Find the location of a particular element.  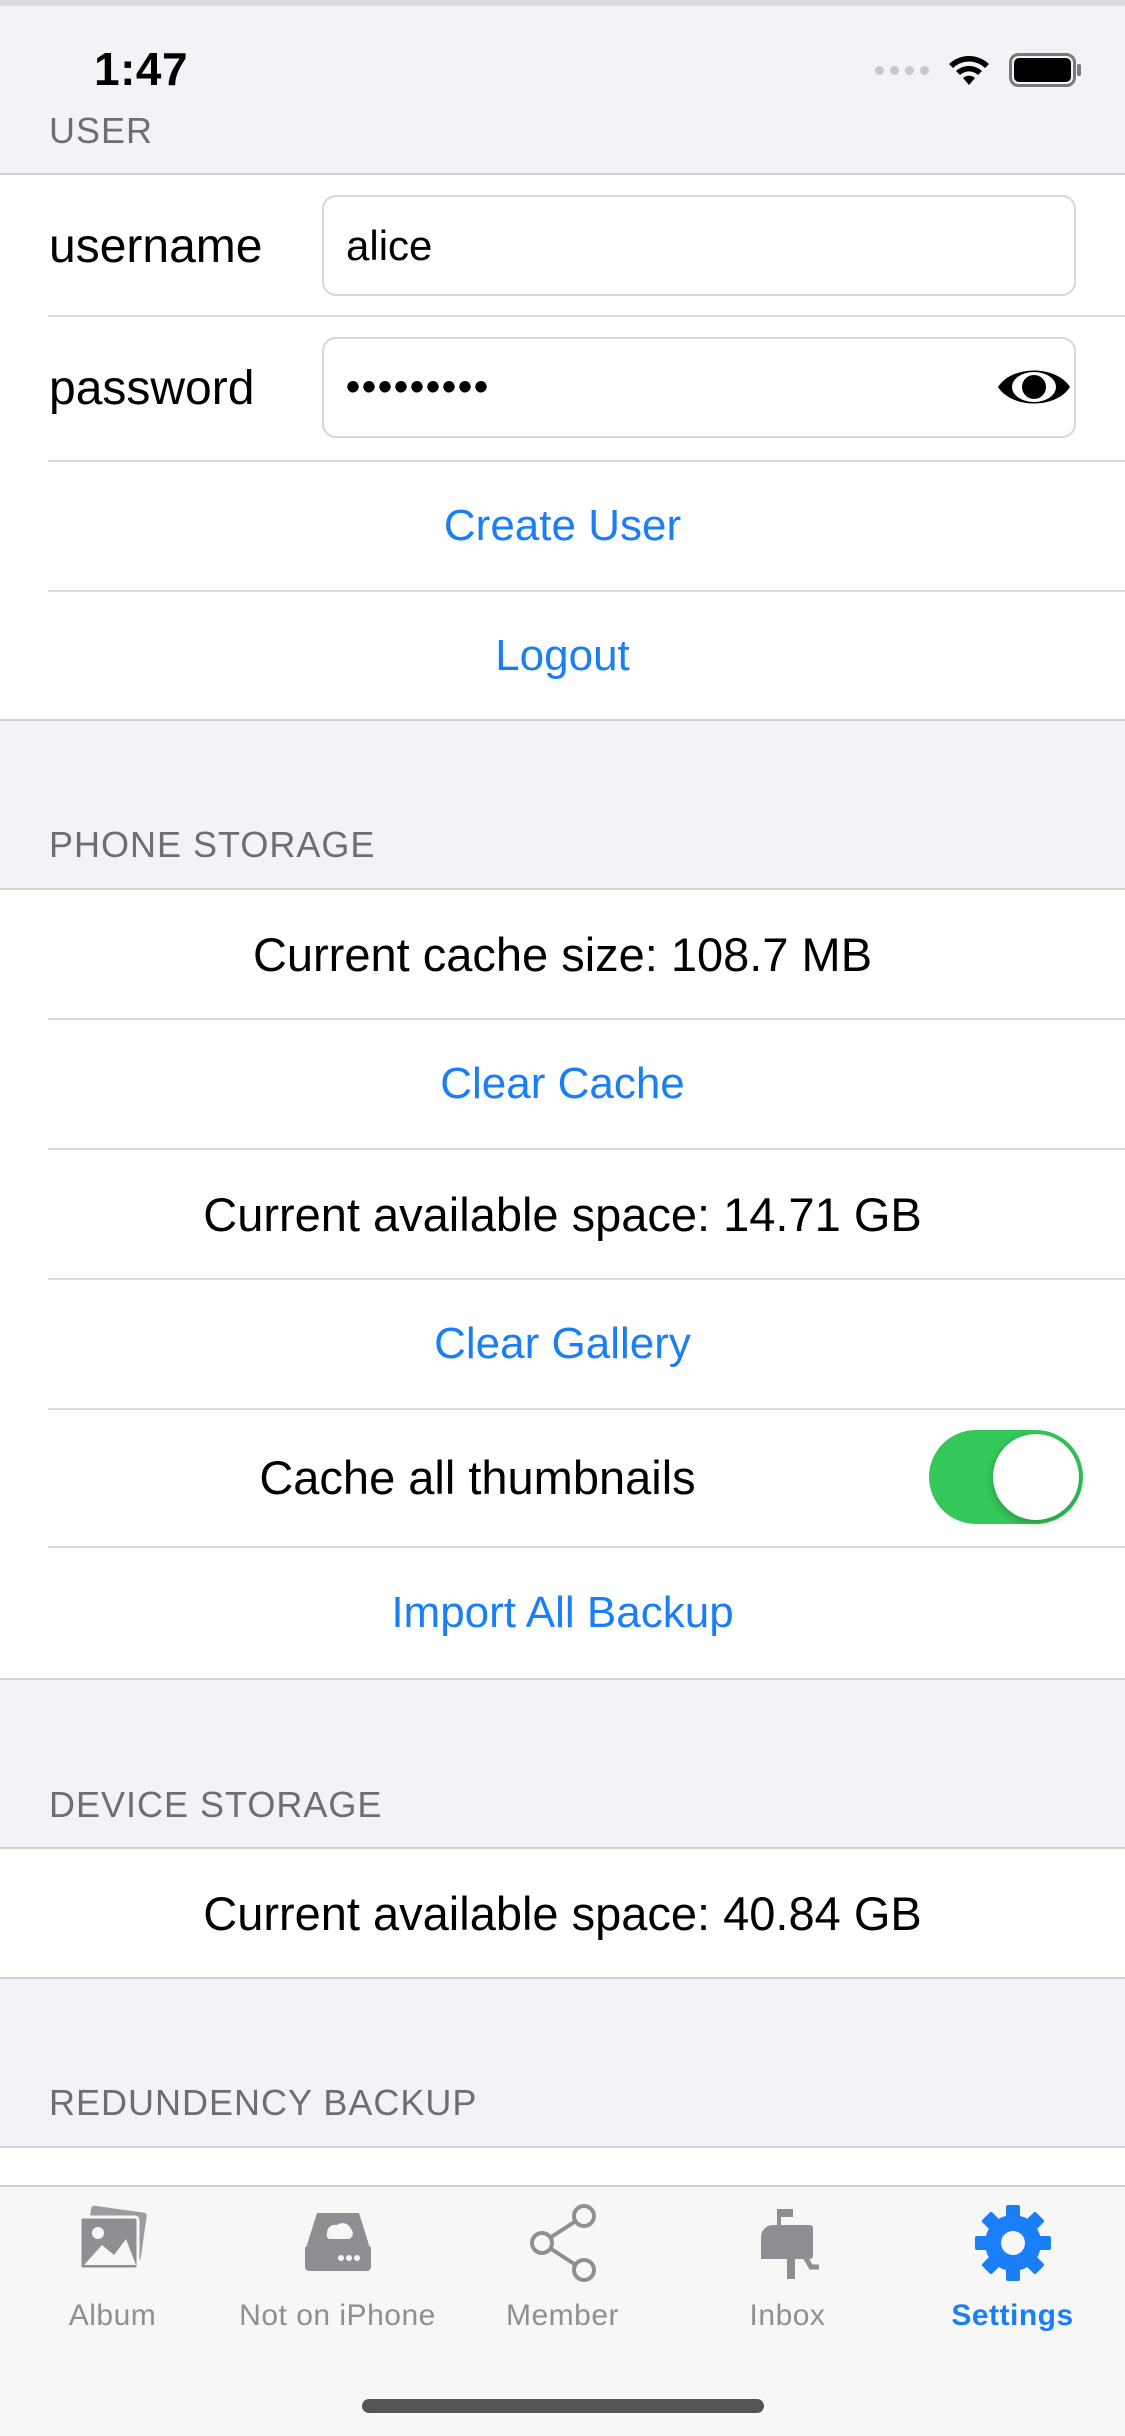

device-storage-group: Current available space: 40.84 GB is located at coordinates (562, 1913).